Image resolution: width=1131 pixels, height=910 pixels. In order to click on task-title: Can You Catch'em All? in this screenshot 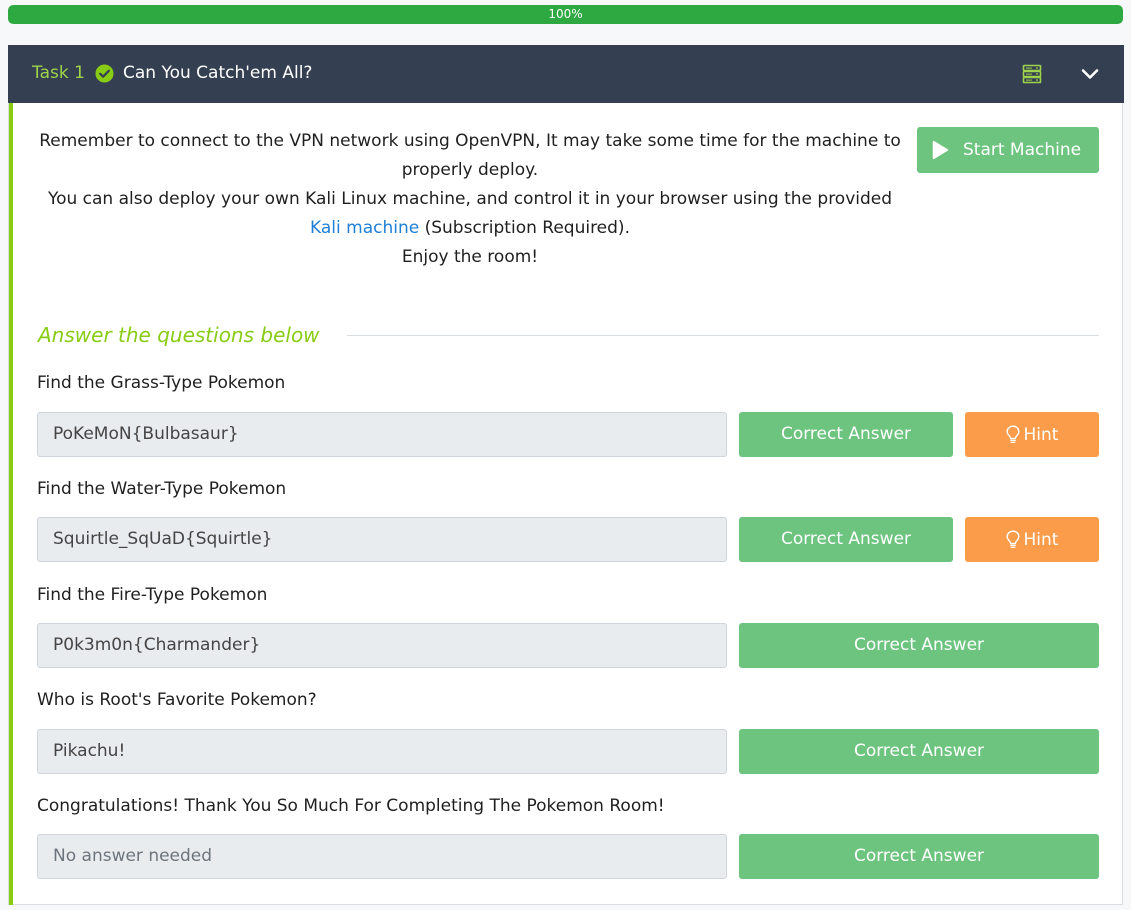, I will do `click(218, 73)`.